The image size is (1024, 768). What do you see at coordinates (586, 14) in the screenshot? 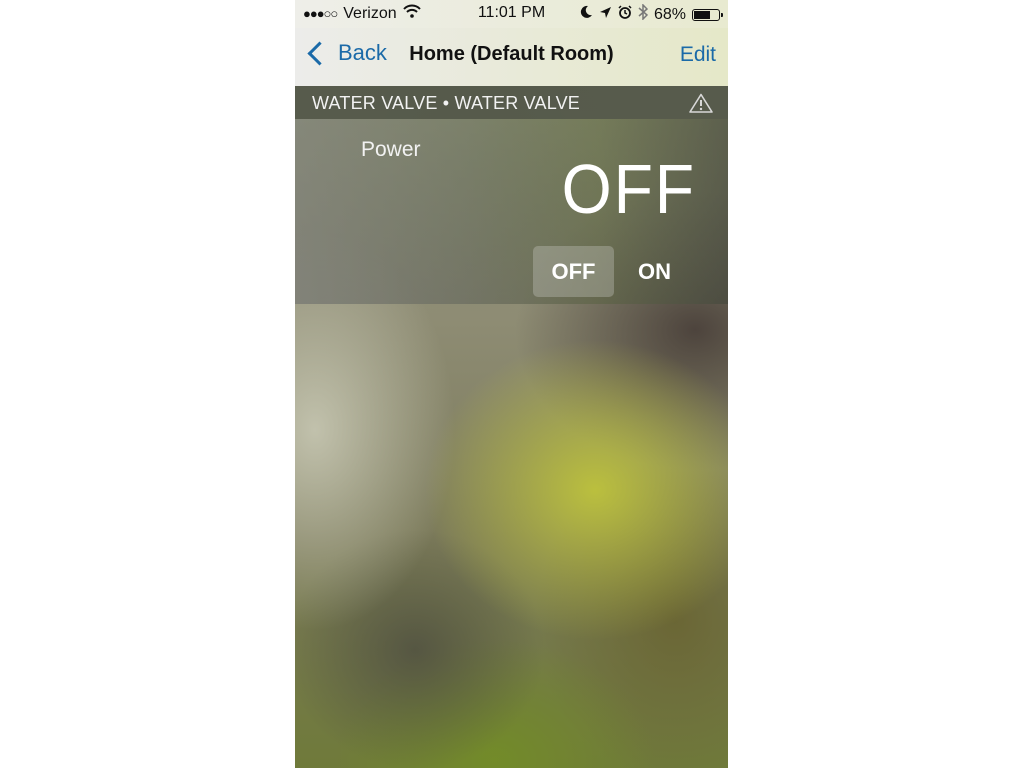
I see `moon-icon` at bounding box center [586, 14].